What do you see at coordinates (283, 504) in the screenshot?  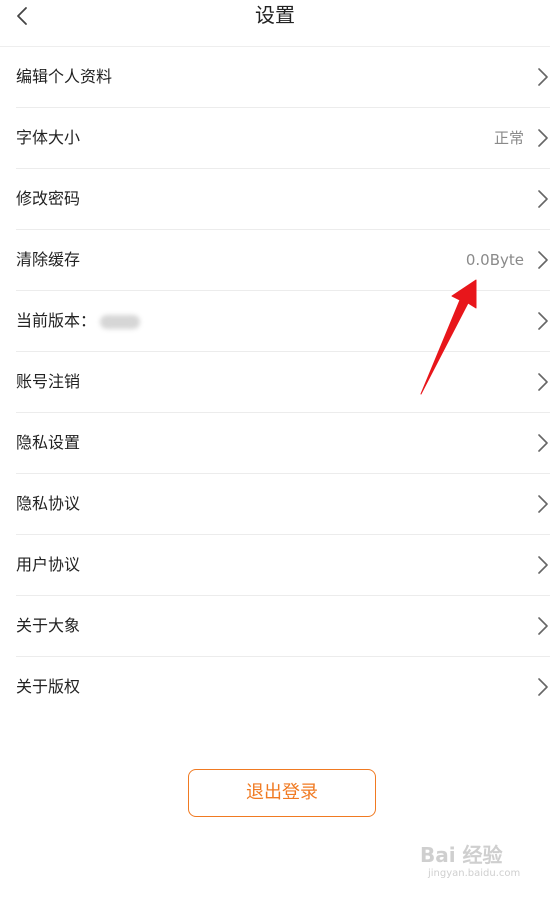 I see `settings-item-privacy-policy: 隐私协议` at bounding box center [283, 504].